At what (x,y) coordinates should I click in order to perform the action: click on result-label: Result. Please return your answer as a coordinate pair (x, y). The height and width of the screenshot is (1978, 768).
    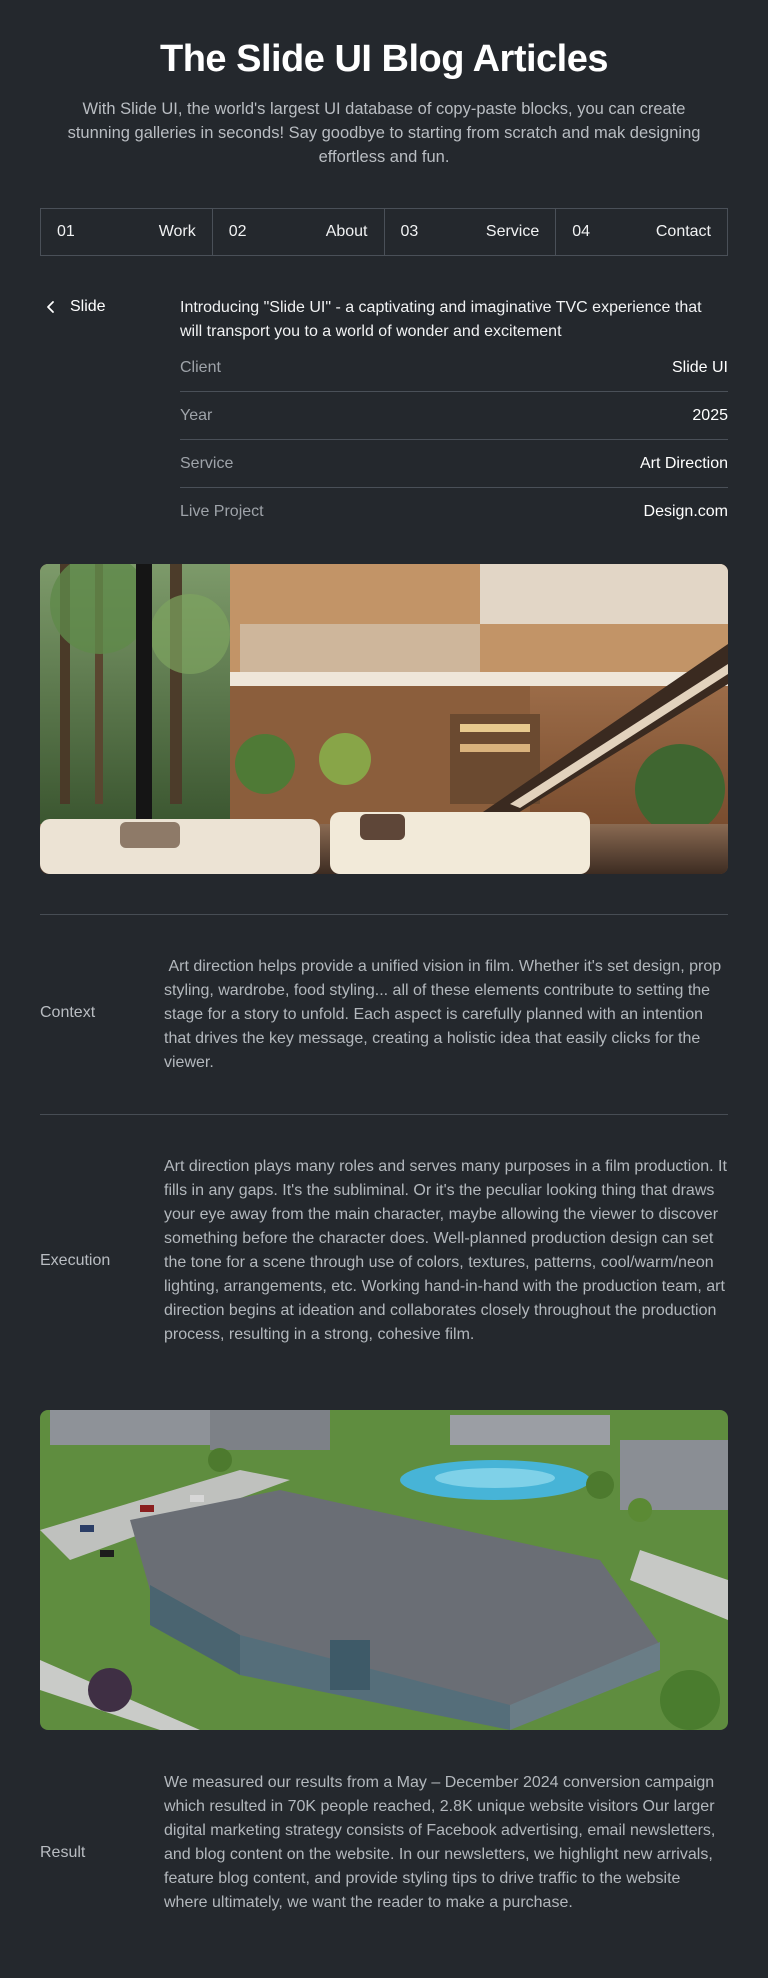
    Looking at the image, I should click on (63, 1852).